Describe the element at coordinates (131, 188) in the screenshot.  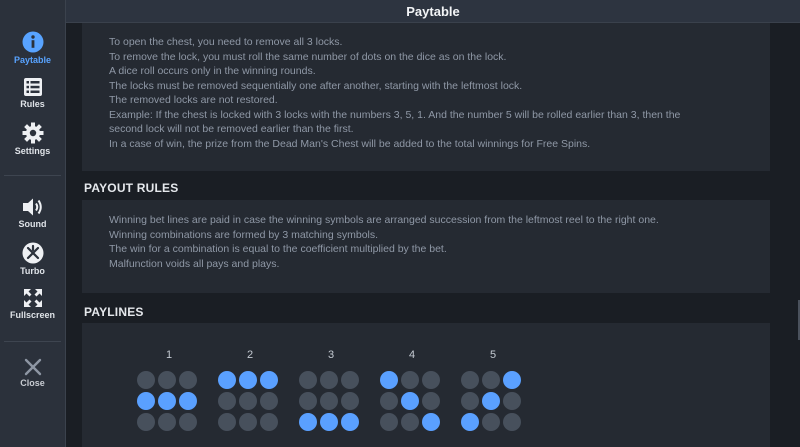
I see `payout-rules-heading: PAYOUT RULES` at that location.